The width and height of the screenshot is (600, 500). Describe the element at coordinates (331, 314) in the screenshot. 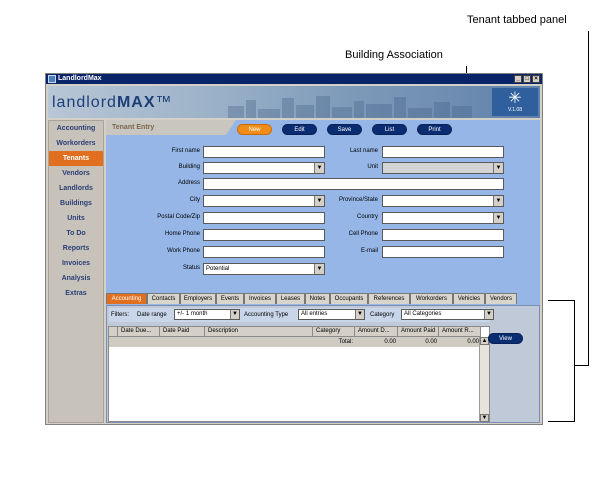

I see `accounting-type-select: All entries ▼` at that location.